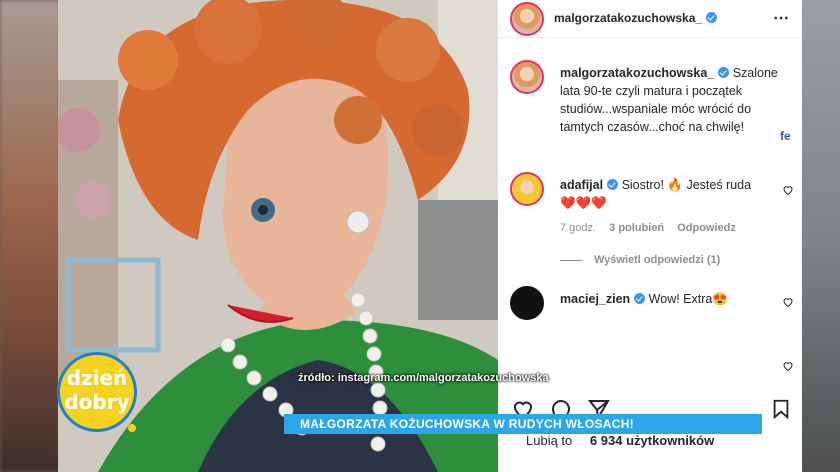 This screenshot has width=840, height=472. I want to click on comment-maciej-zien: maciej_zien Wow! Extra😍, so click(665, 299).